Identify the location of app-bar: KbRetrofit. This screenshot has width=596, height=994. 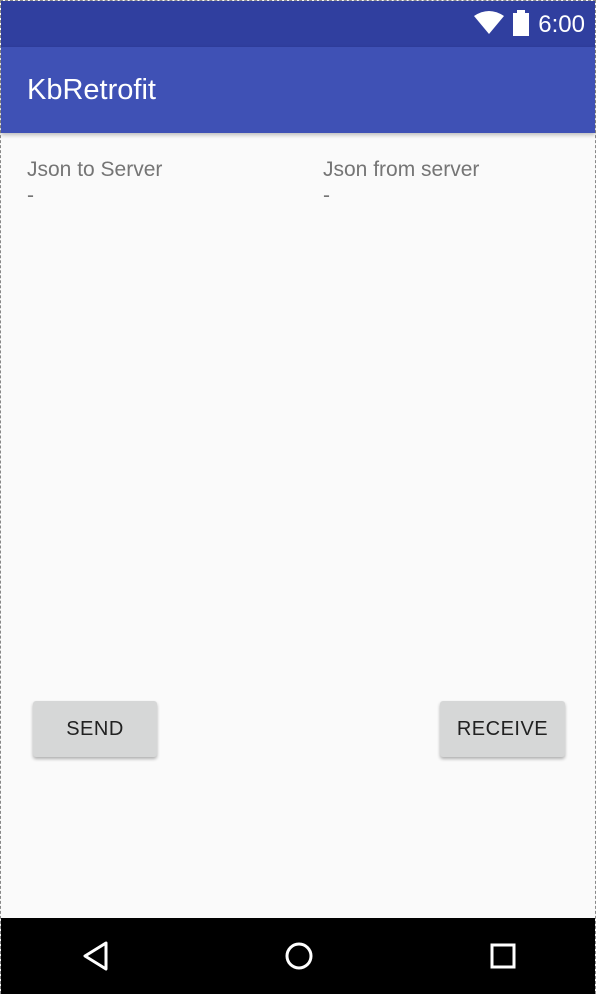
(298, 90).